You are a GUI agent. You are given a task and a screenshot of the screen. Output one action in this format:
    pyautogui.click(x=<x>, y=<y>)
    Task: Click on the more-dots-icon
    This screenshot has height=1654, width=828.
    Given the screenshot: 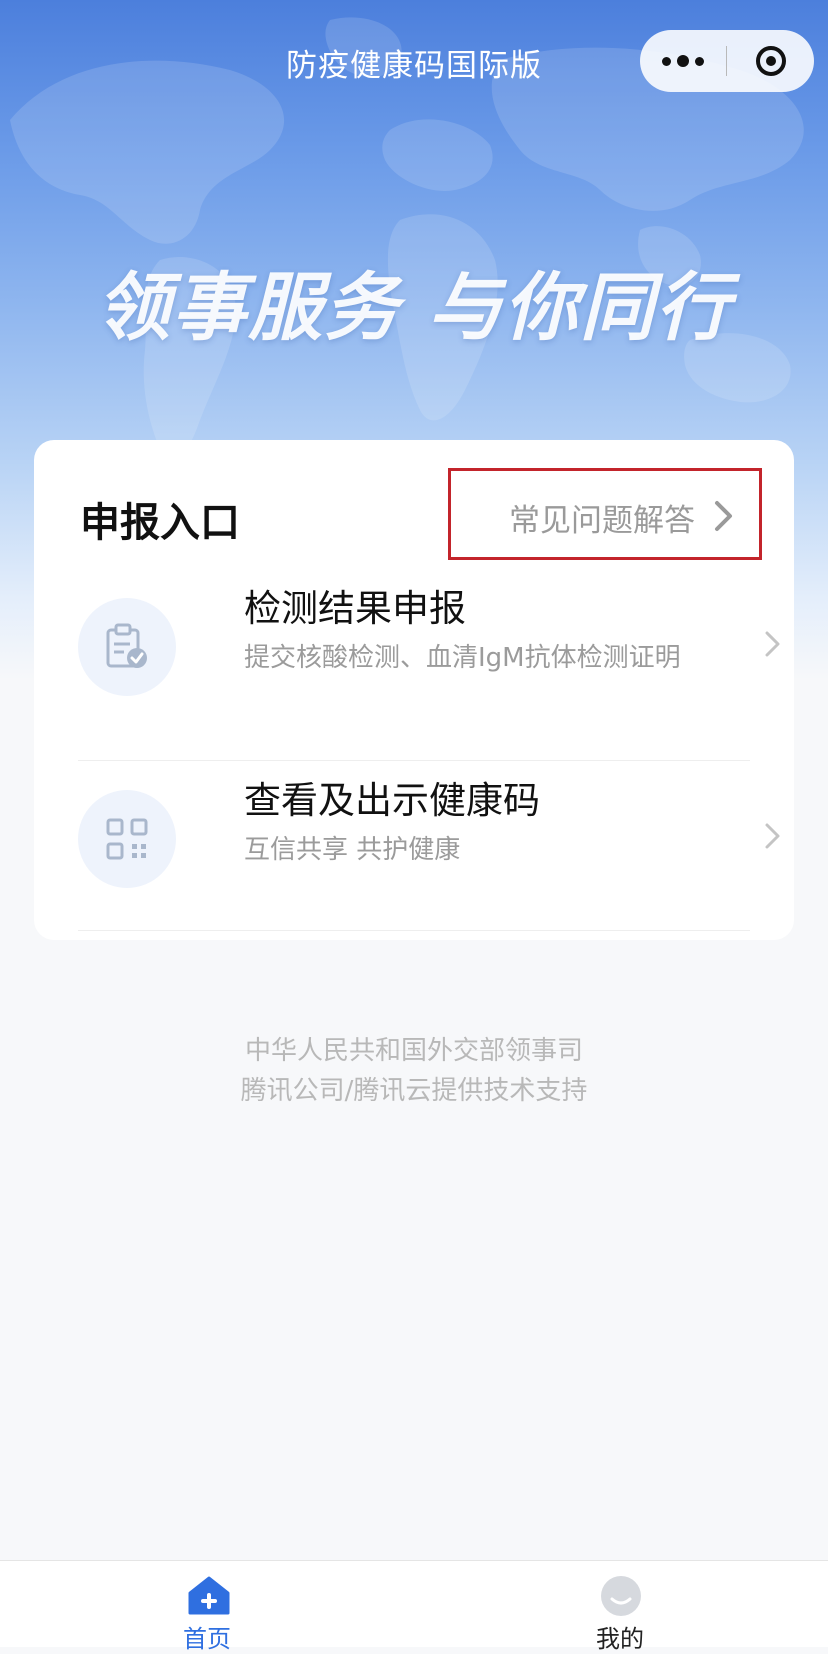 What is the action you would take?
    pyautogui.click(x=683, y=61)
    